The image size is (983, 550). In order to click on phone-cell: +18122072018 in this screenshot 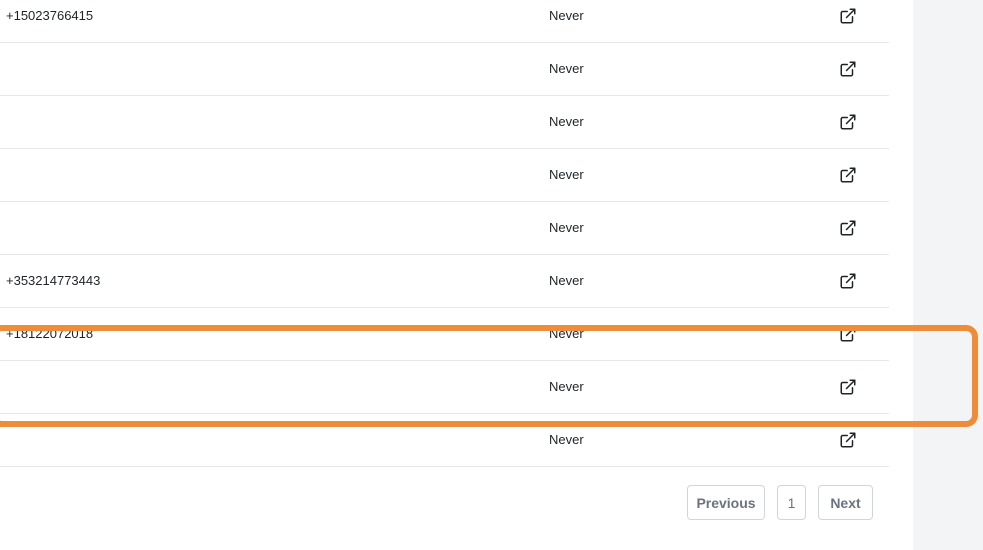, I will do `click(50, 333)`.